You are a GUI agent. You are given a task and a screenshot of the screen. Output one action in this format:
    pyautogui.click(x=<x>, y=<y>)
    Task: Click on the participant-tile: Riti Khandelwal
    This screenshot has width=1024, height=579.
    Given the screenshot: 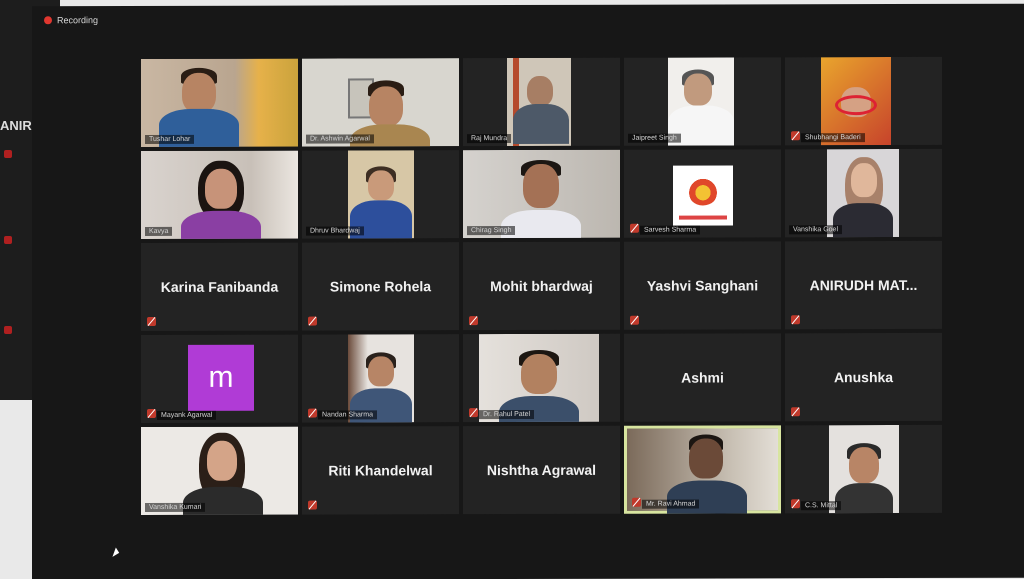 What is the action you would take?
    pyautogui.click(x=380, y=470)
    